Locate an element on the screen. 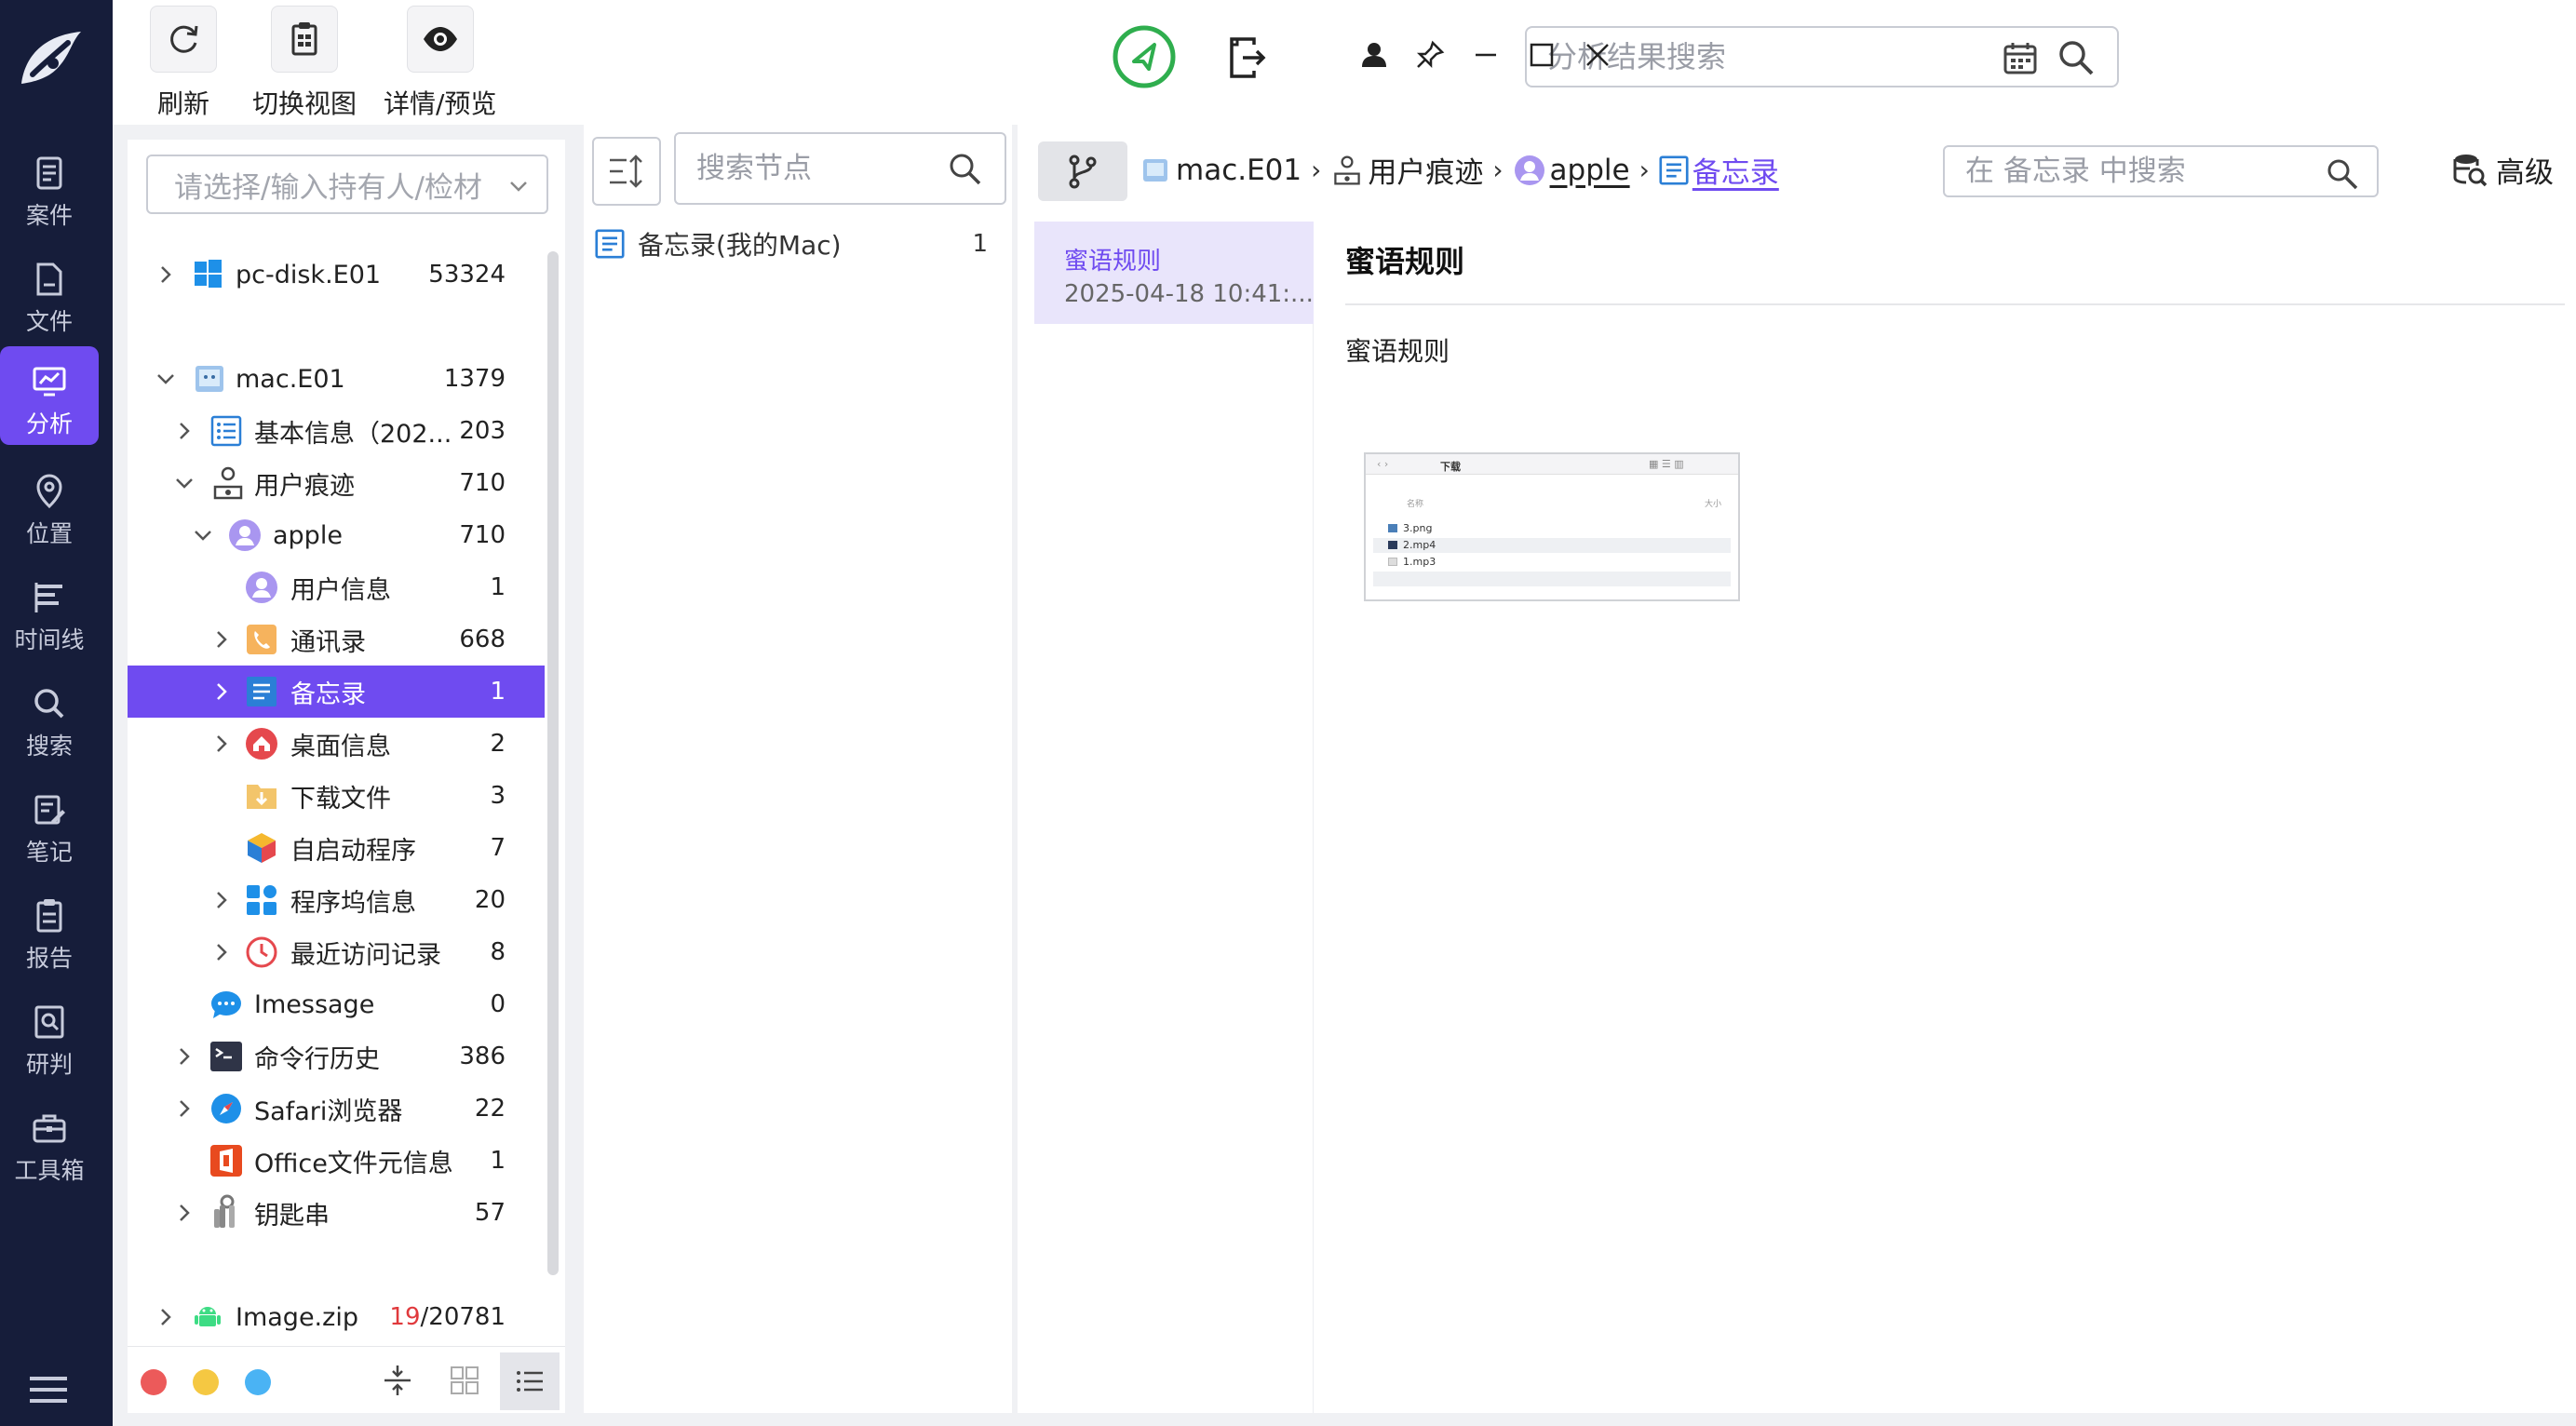 This screenshot has width=2576, height=1426. attachment-file-row: 2.mp4 is located at coordinates (1552, 545).